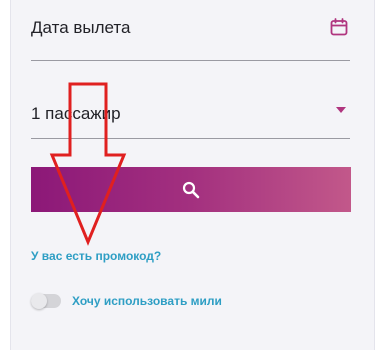  Describe the element at coordinates (76, 113) in the screenshot. I see `passengers-value: 1 пассажир` at that location.